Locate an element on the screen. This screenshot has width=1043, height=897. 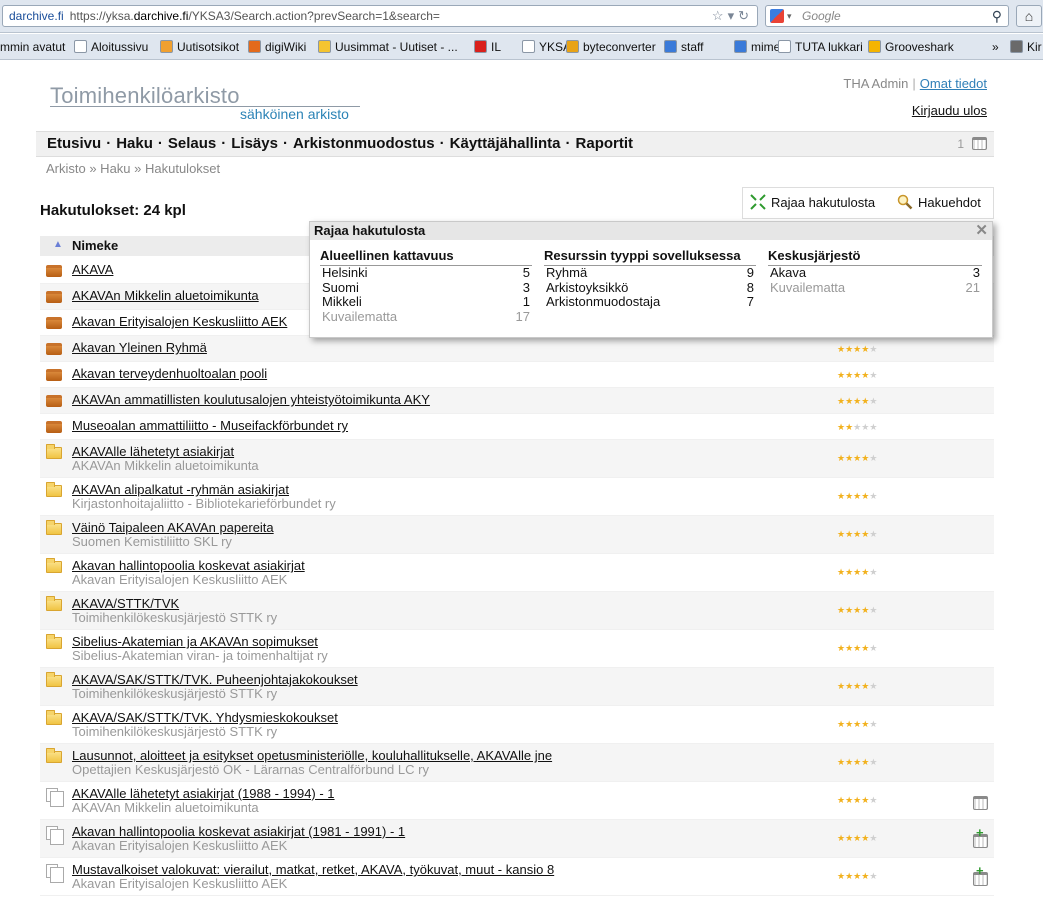
result-title-link: Väinö Taipaleen AKAVAn papereita is located at coordinates (173, 527).